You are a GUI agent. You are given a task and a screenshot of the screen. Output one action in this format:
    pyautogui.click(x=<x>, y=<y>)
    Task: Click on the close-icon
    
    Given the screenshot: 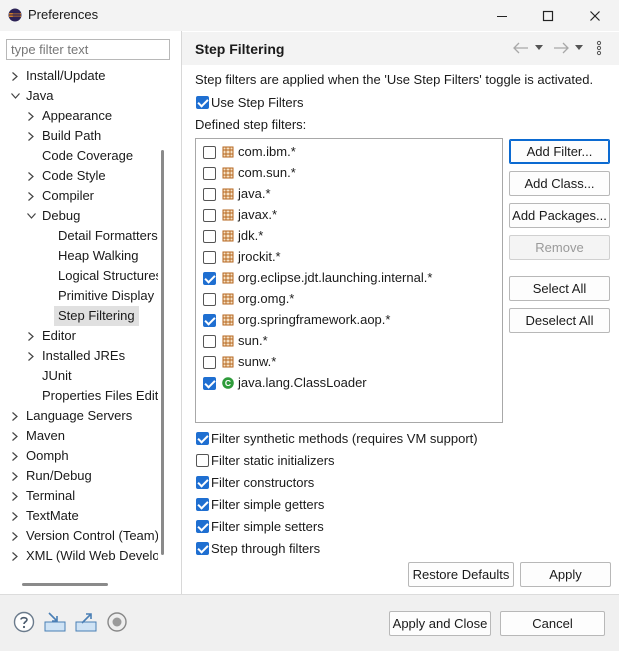 What is the action you would take?
    pyautogui.click(x=595, y=15)
    